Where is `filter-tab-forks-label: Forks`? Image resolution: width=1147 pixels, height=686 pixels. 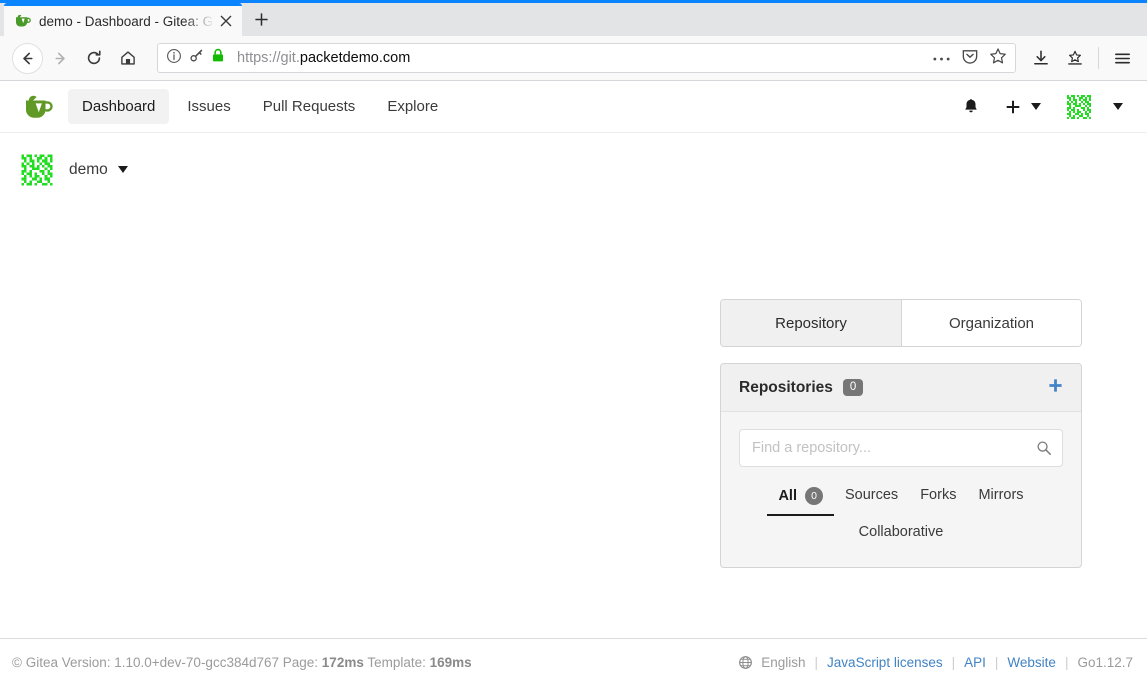 filter-tab-forks-label: Forks is located at coordinates (938, 495).